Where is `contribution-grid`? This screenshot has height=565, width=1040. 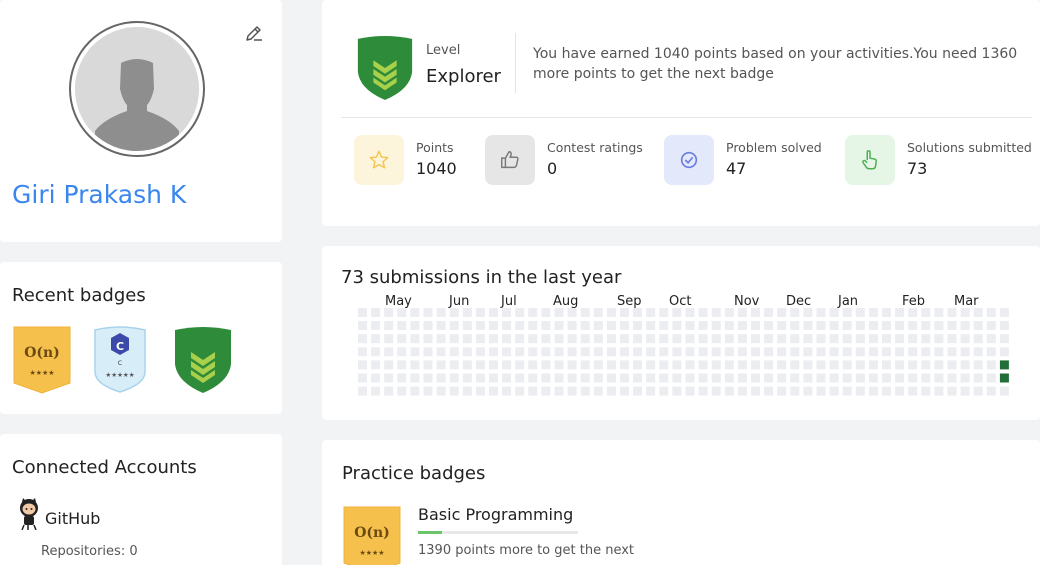
contribution-grid is located at coordinates (683, 352).